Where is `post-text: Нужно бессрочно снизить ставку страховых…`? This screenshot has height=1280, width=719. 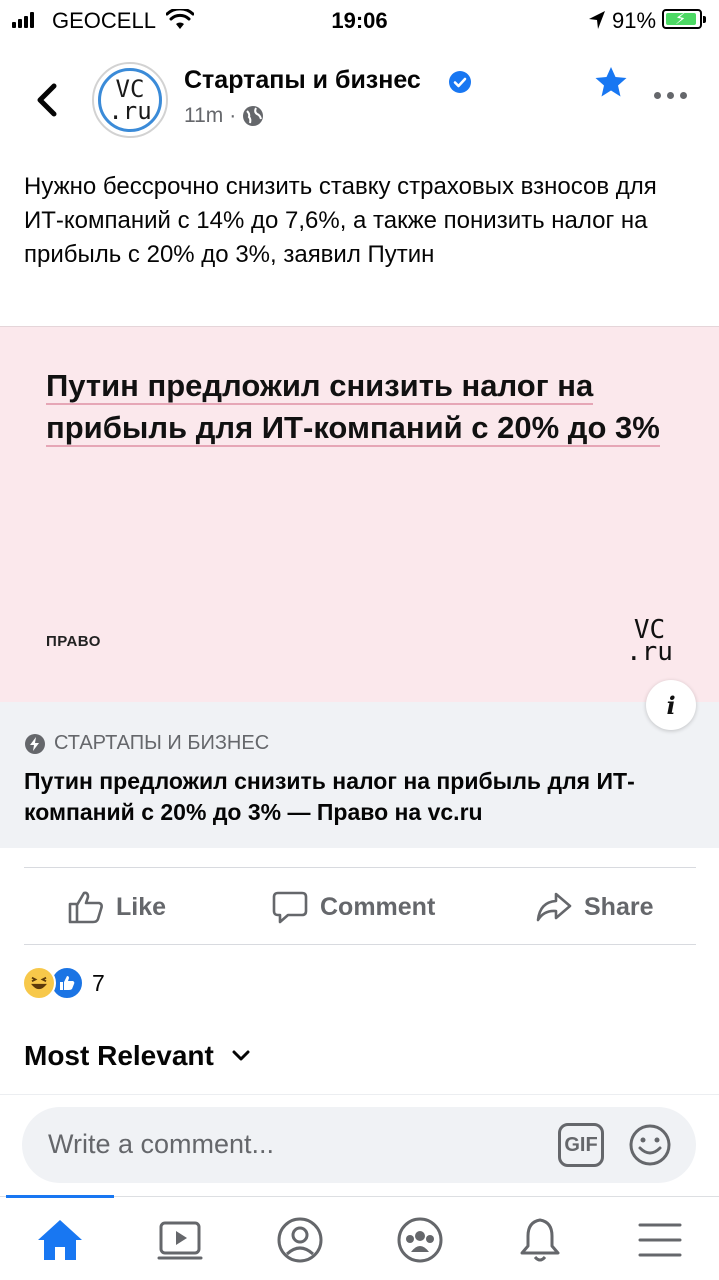
post-text: Нужно бессрочно снизить ставку страховых… is located at coordinates (340, 220).